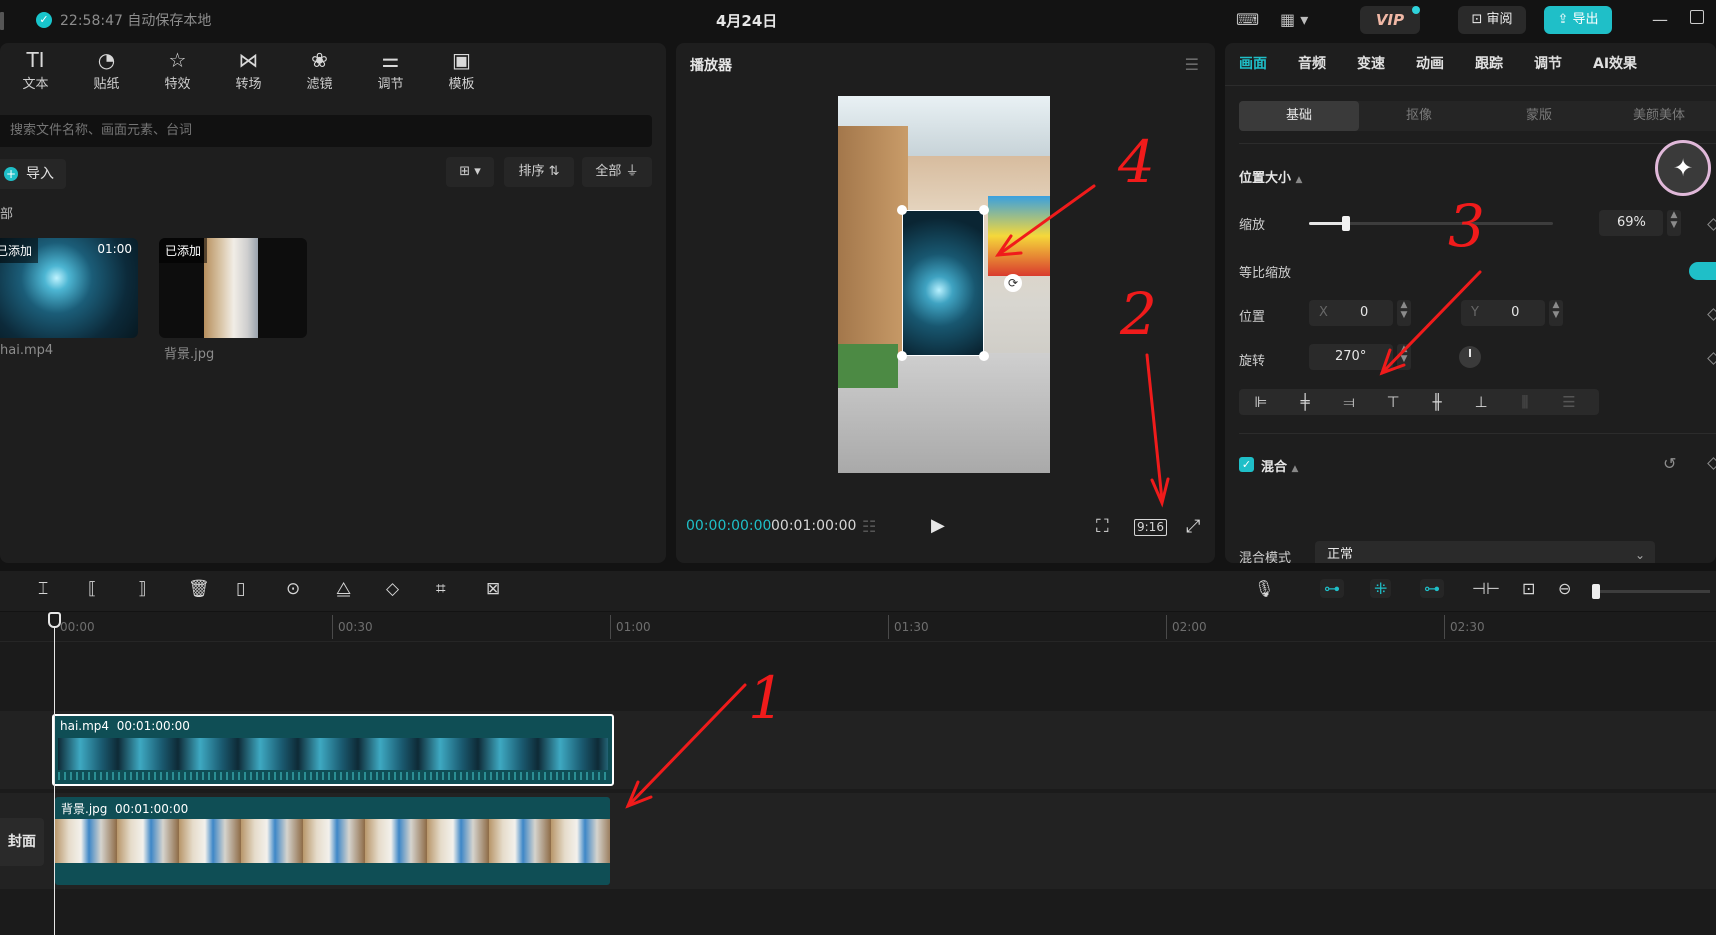 This screenshot has height=935, width=1716. Describe the element at coordinates (240, 589) in the screenshot. I see `freeze-frame-icon: ▯` at that location.